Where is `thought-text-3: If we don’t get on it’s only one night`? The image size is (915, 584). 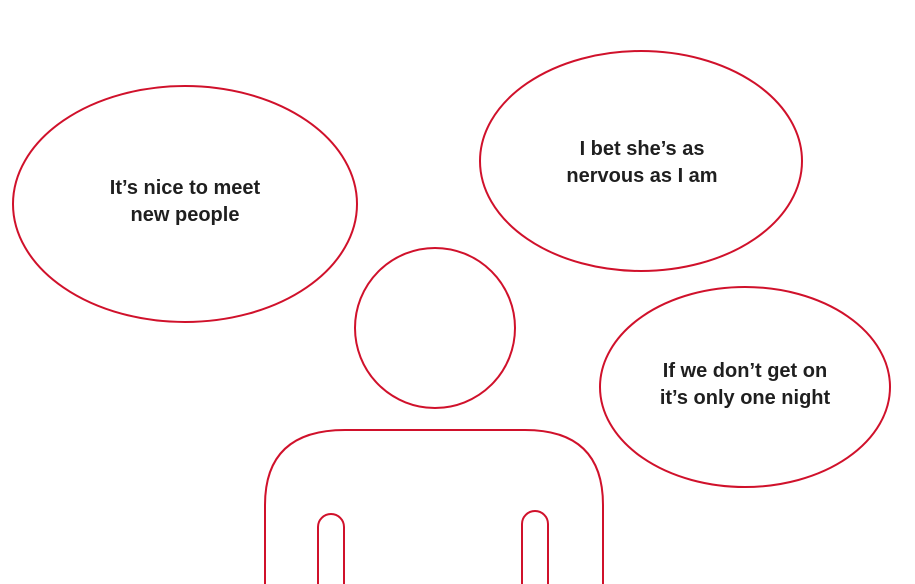
thought-text-3: If we don’t get on it’s only one night is located at coordinates (745, 385).